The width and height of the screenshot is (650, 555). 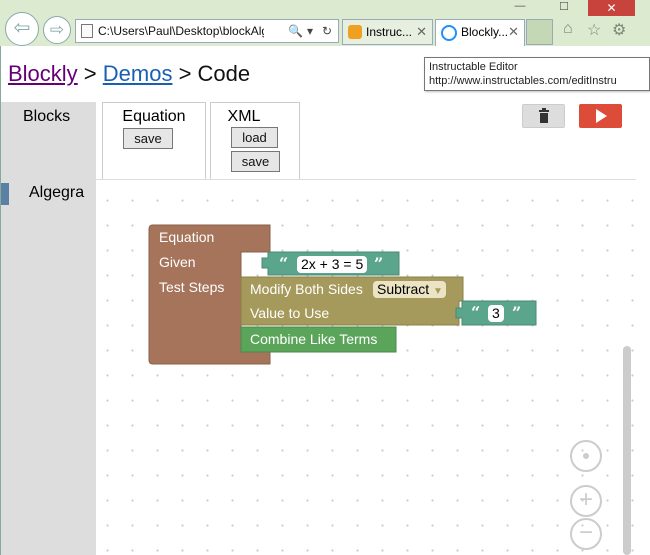 I want to click on forward-arrow-icon: ⇨, so click(x=57, y=29).